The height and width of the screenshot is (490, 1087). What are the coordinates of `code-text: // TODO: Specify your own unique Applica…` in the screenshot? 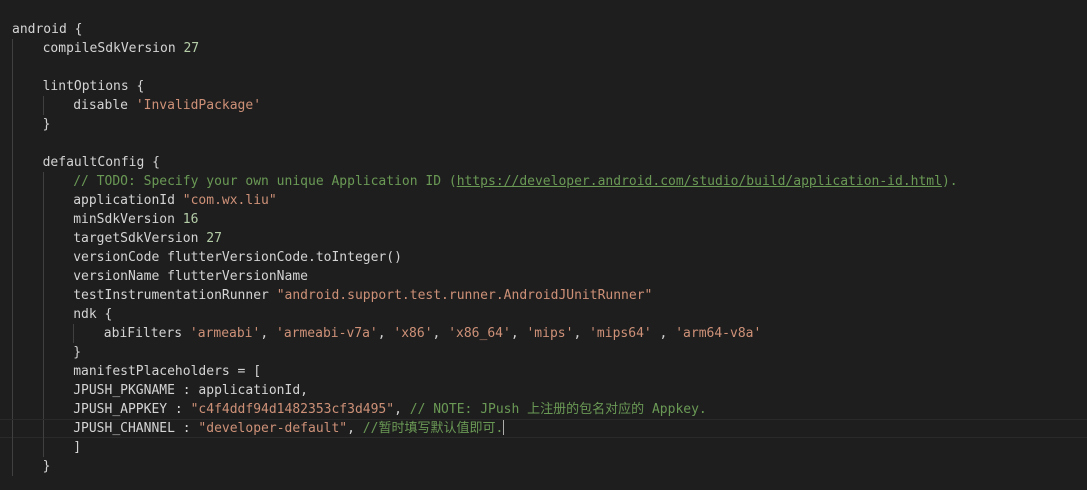 It's located at (515, 181).